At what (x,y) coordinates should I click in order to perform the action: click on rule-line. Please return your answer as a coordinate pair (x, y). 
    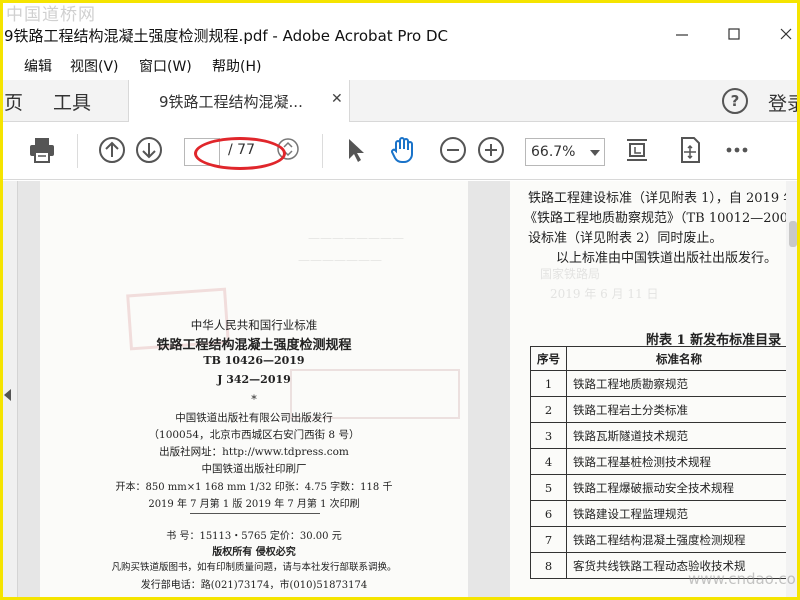
    Looking at the image, I should click on (255, 513).